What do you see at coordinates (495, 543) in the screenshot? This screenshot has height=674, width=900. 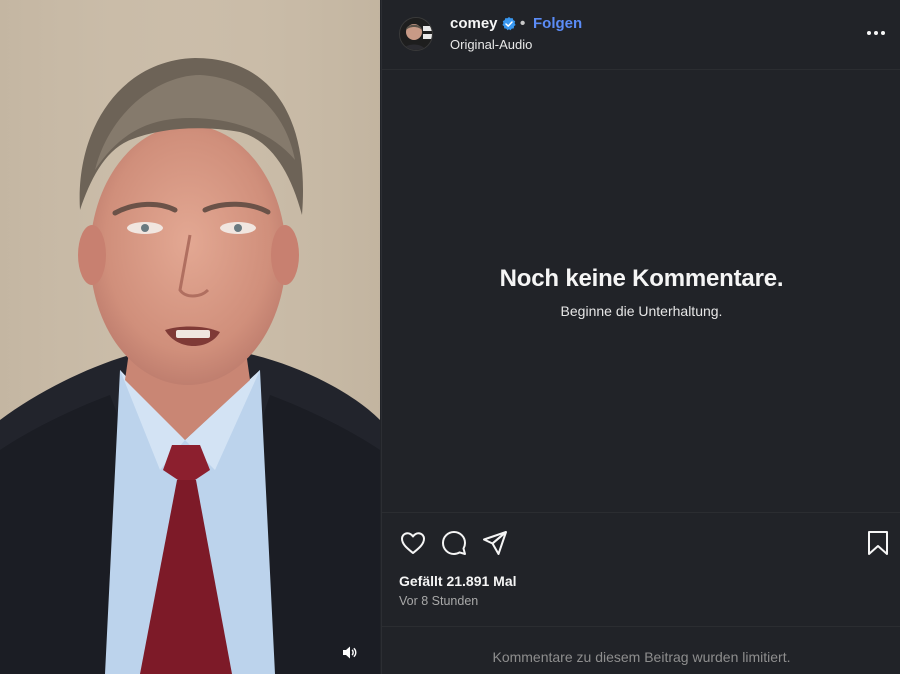 I see `paper-plane-icon` at bounding box center [495, 543].